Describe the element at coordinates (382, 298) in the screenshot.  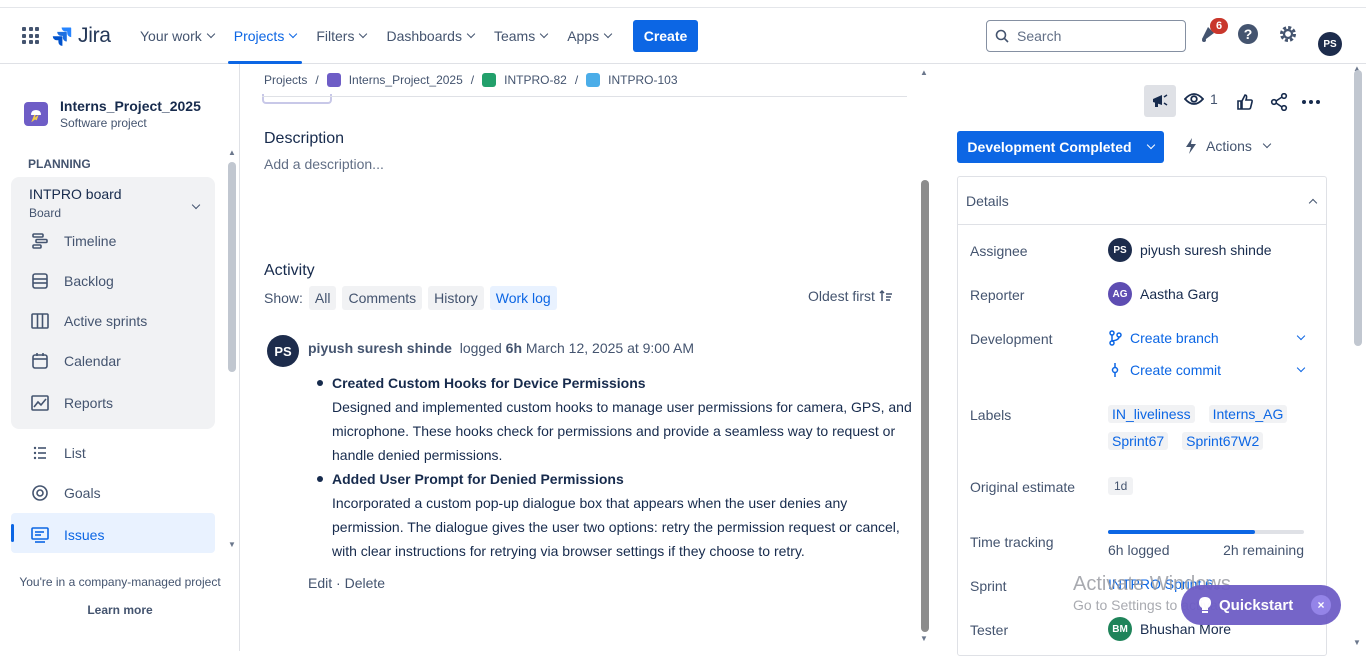
I see `filter-comments: Comments` at that location.